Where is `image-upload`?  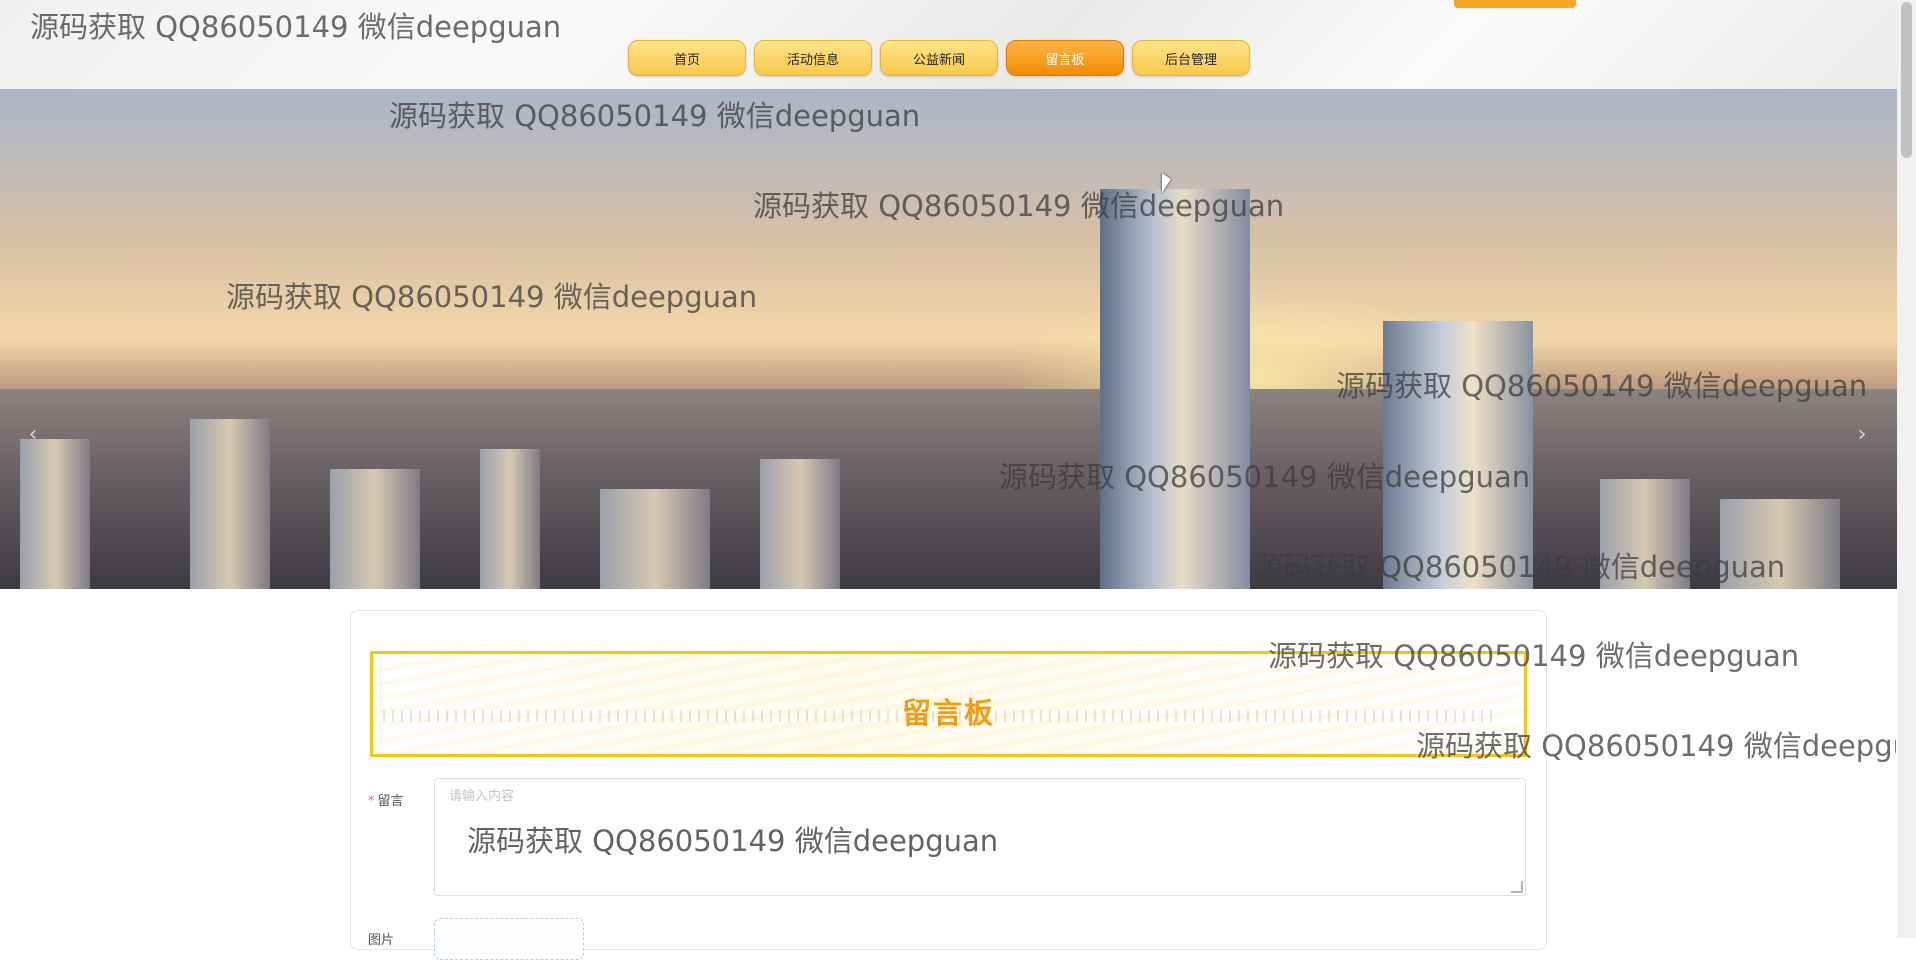
image-upload is located at coordinates (509, 939).